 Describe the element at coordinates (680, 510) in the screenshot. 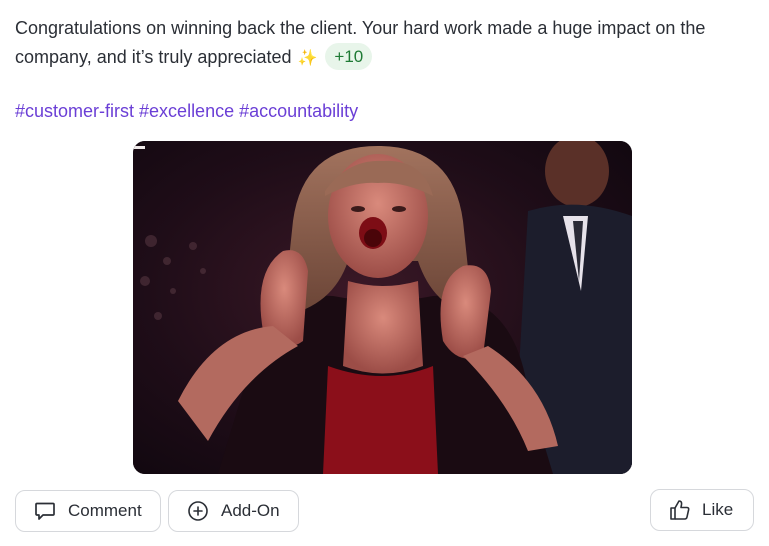

I see `thumbs-up-icon` at that location.